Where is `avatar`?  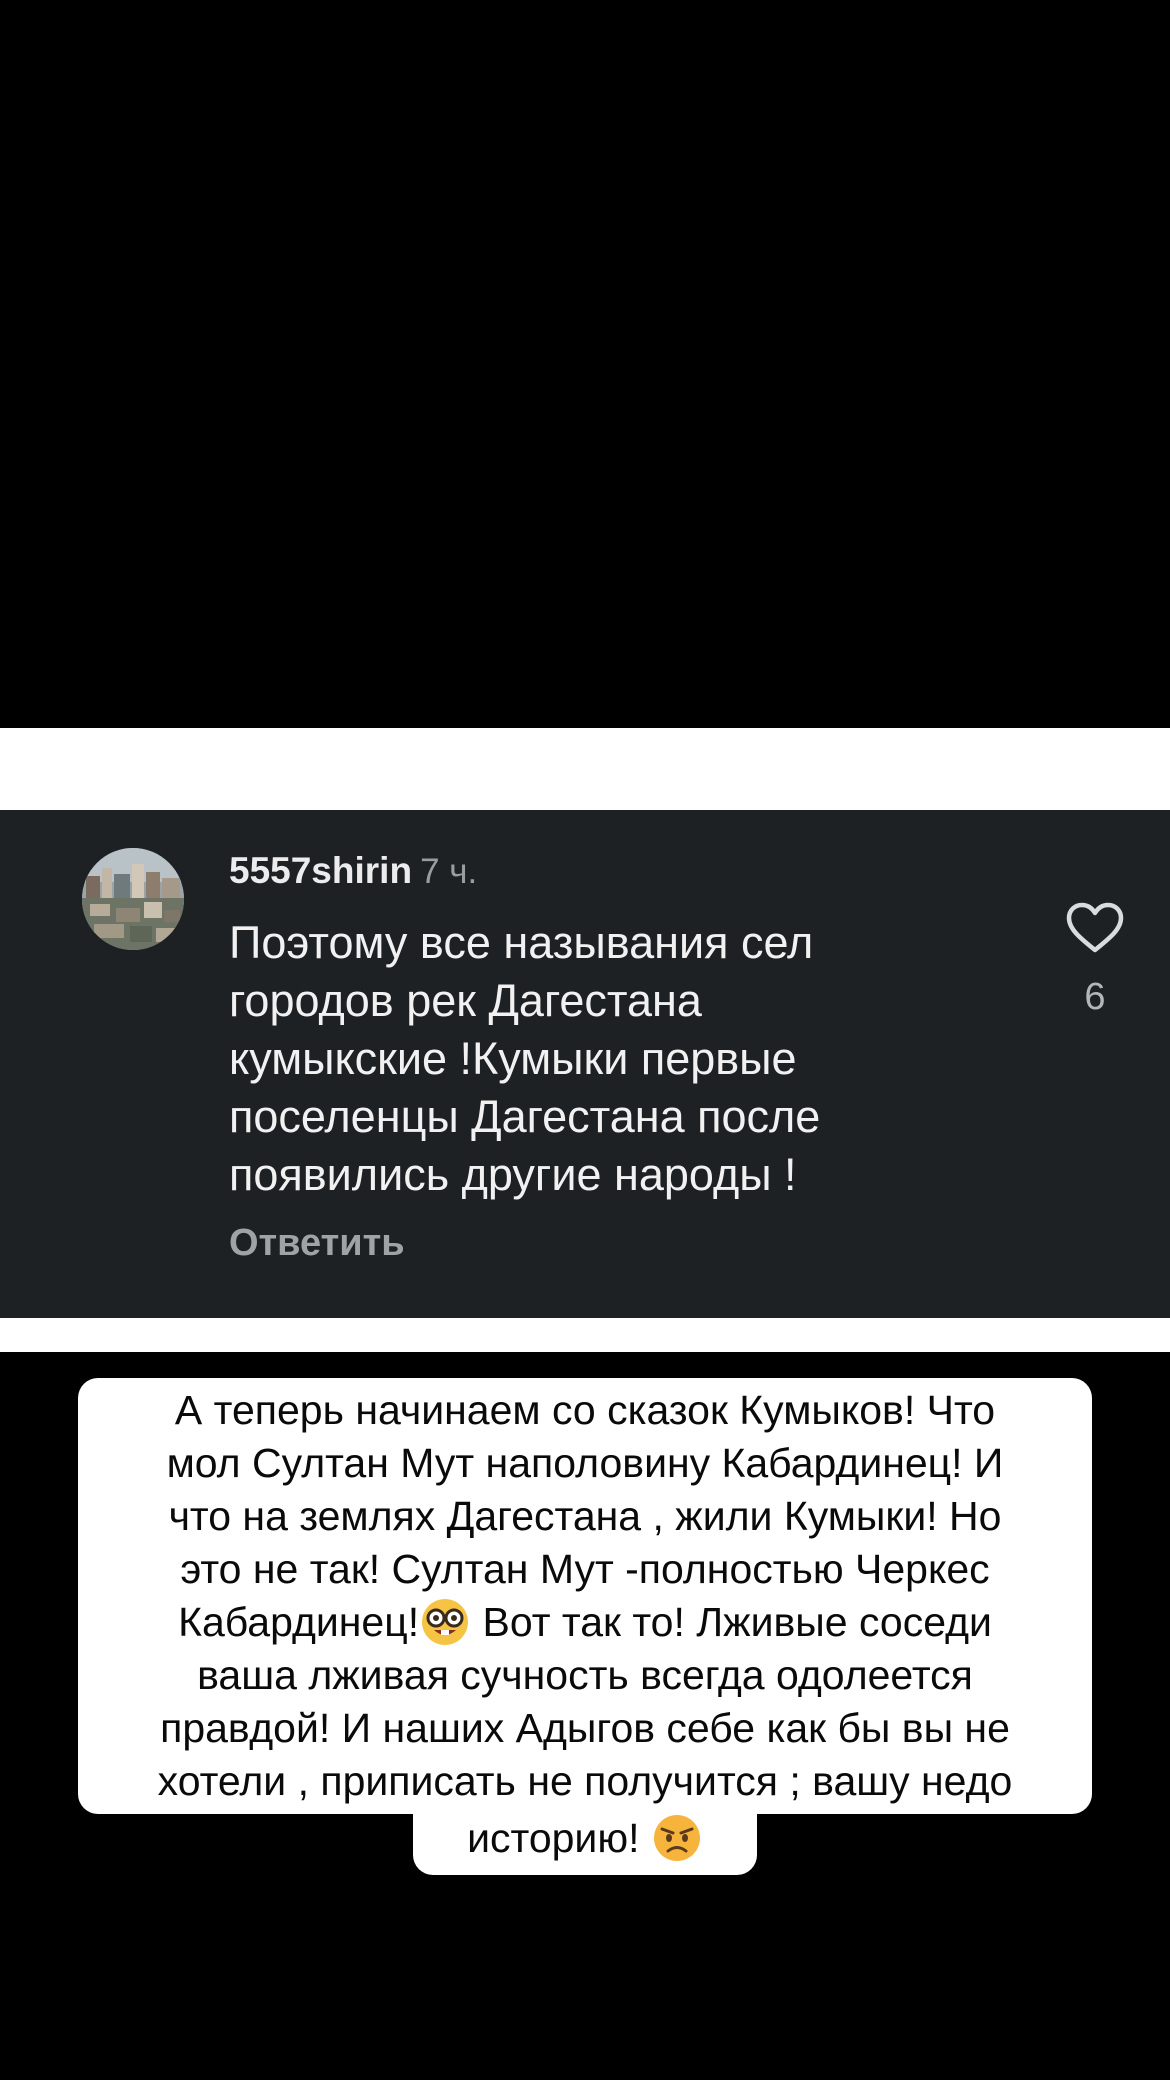 avatar is located at coordinates (133, 899).